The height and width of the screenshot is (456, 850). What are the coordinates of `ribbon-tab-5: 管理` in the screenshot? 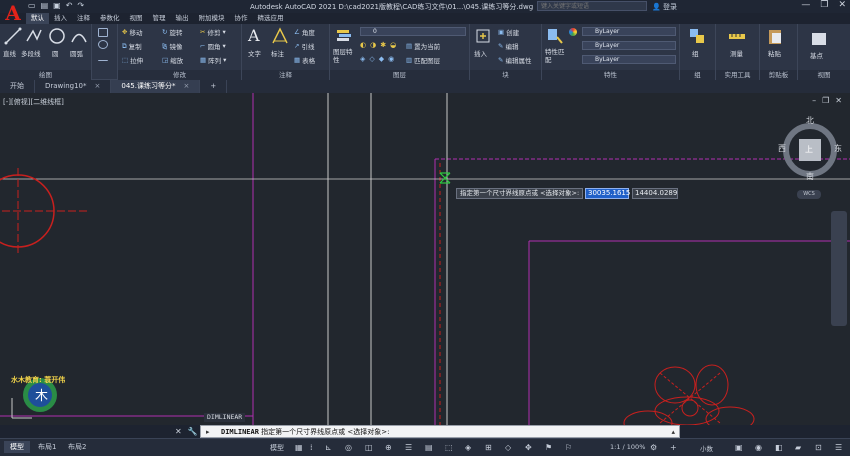 It's located at (159, 18).